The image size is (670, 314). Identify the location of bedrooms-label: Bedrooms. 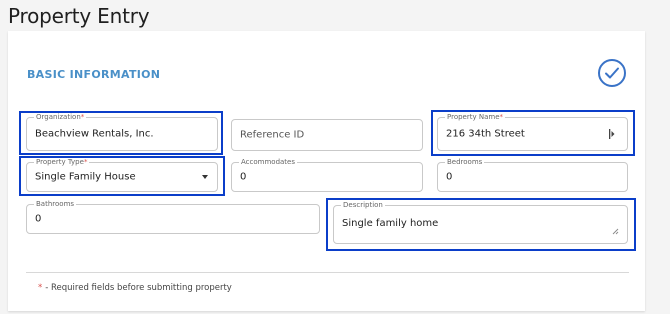
(465, 162).